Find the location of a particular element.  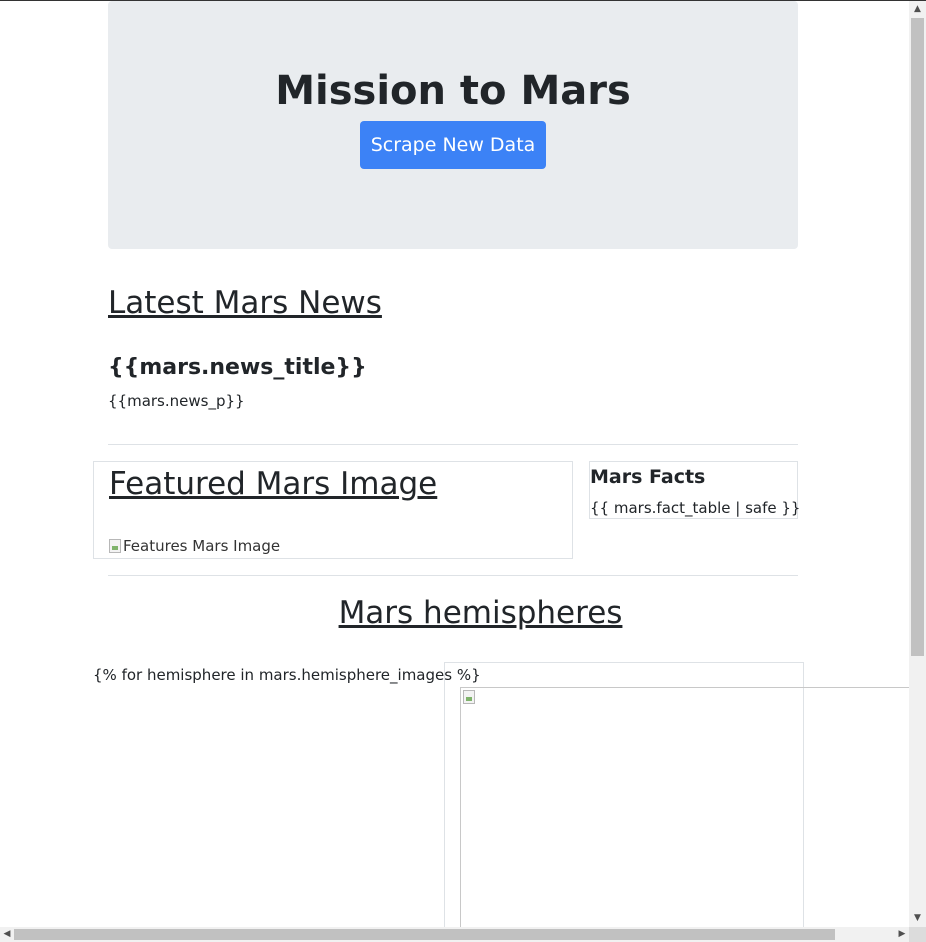

hemisphere-image is located at coordinates (632, 807).